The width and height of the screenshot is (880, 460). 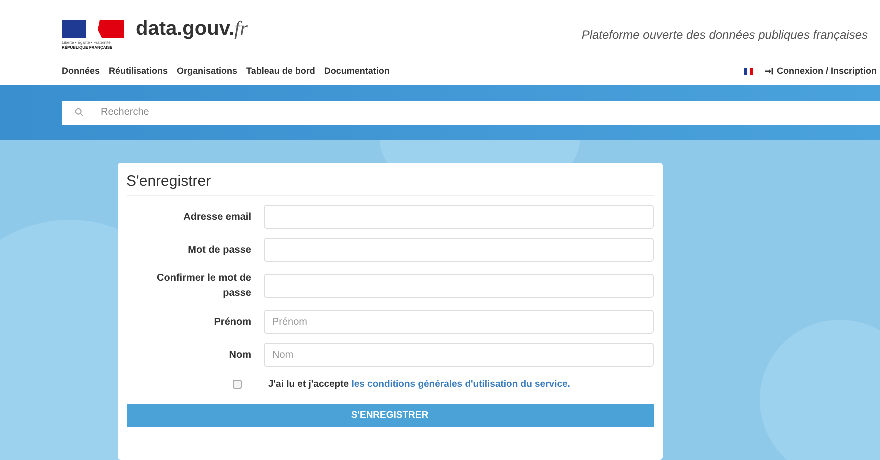 I want to click on terms-link: les conditions générales d'utilisation du service., so click(x=461, y=384).